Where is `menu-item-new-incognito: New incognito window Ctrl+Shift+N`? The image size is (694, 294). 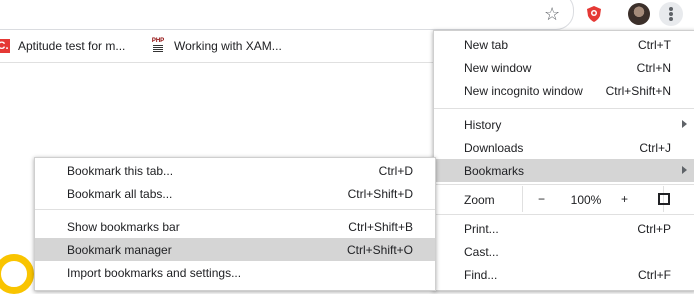
menu-item-new-incognito: New incognito window Ctrl+Shift+N is located at coordinates (564, 90).